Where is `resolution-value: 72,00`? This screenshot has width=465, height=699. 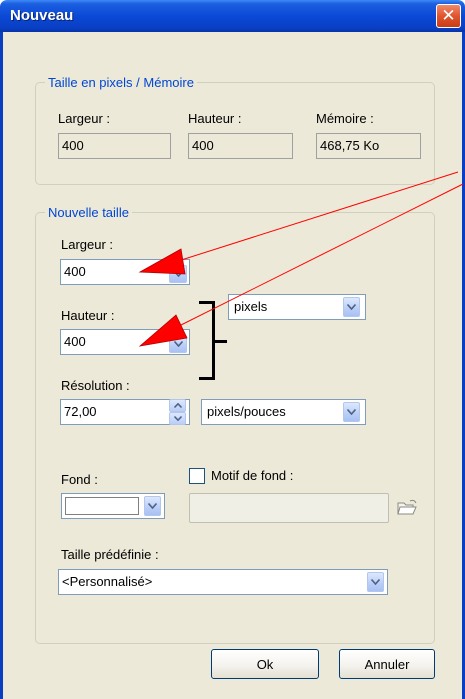 resolution-value: 72,00 is located at coordinates (80, 411).